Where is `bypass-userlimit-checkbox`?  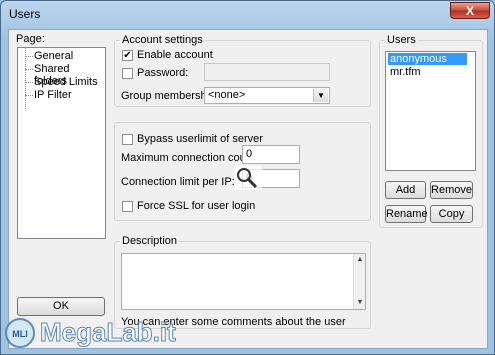
bypass-userlimit-checkbox is located at coordinates (127, 139).